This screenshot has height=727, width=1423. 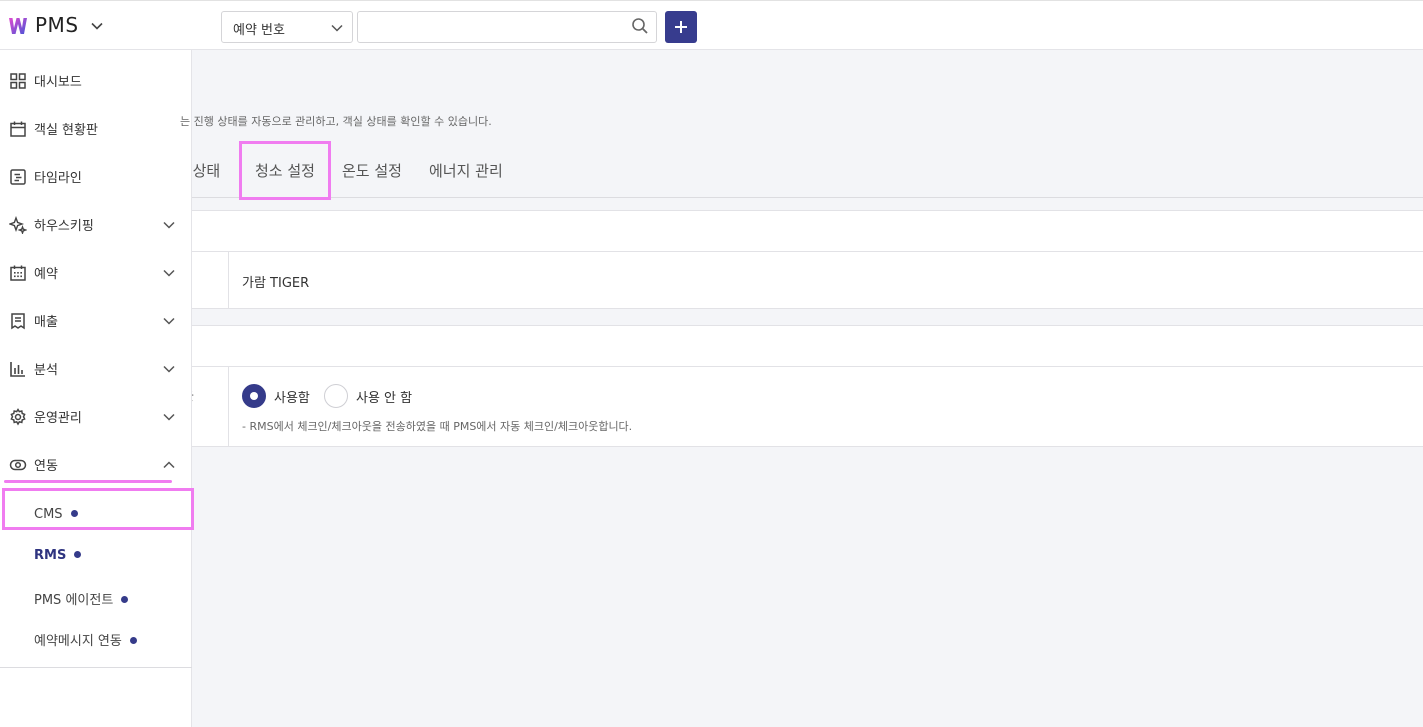 I want to click on sidebar-item-label: 타임라인, so click(x=58, y=178).